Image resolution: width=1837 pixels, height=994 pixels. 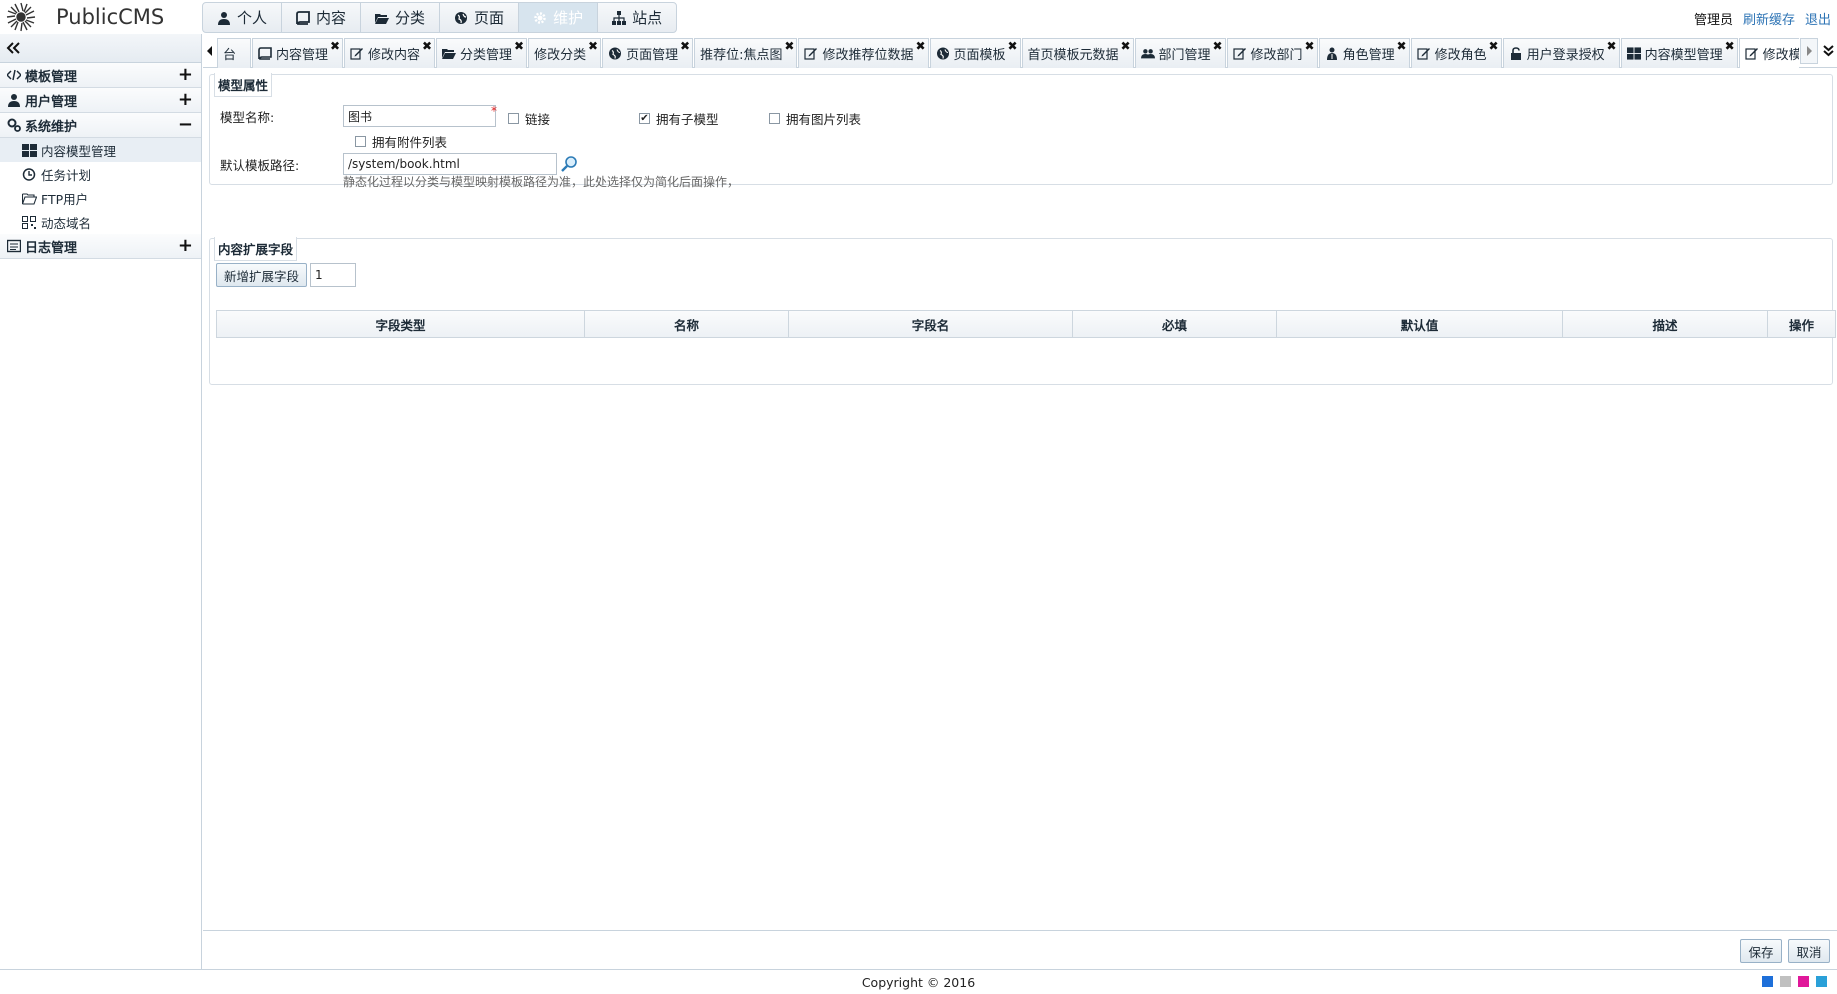 I want to click on topnav-maintain: 维护, so click(x=559, y=17).